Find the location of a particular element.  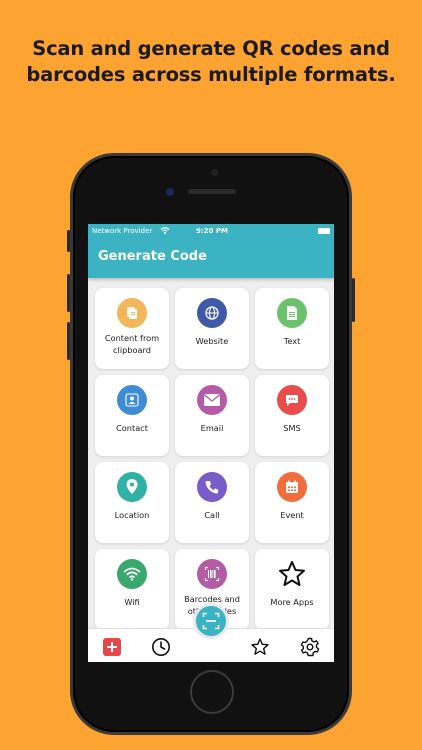

star-icon is located at coordinates (260, 646).